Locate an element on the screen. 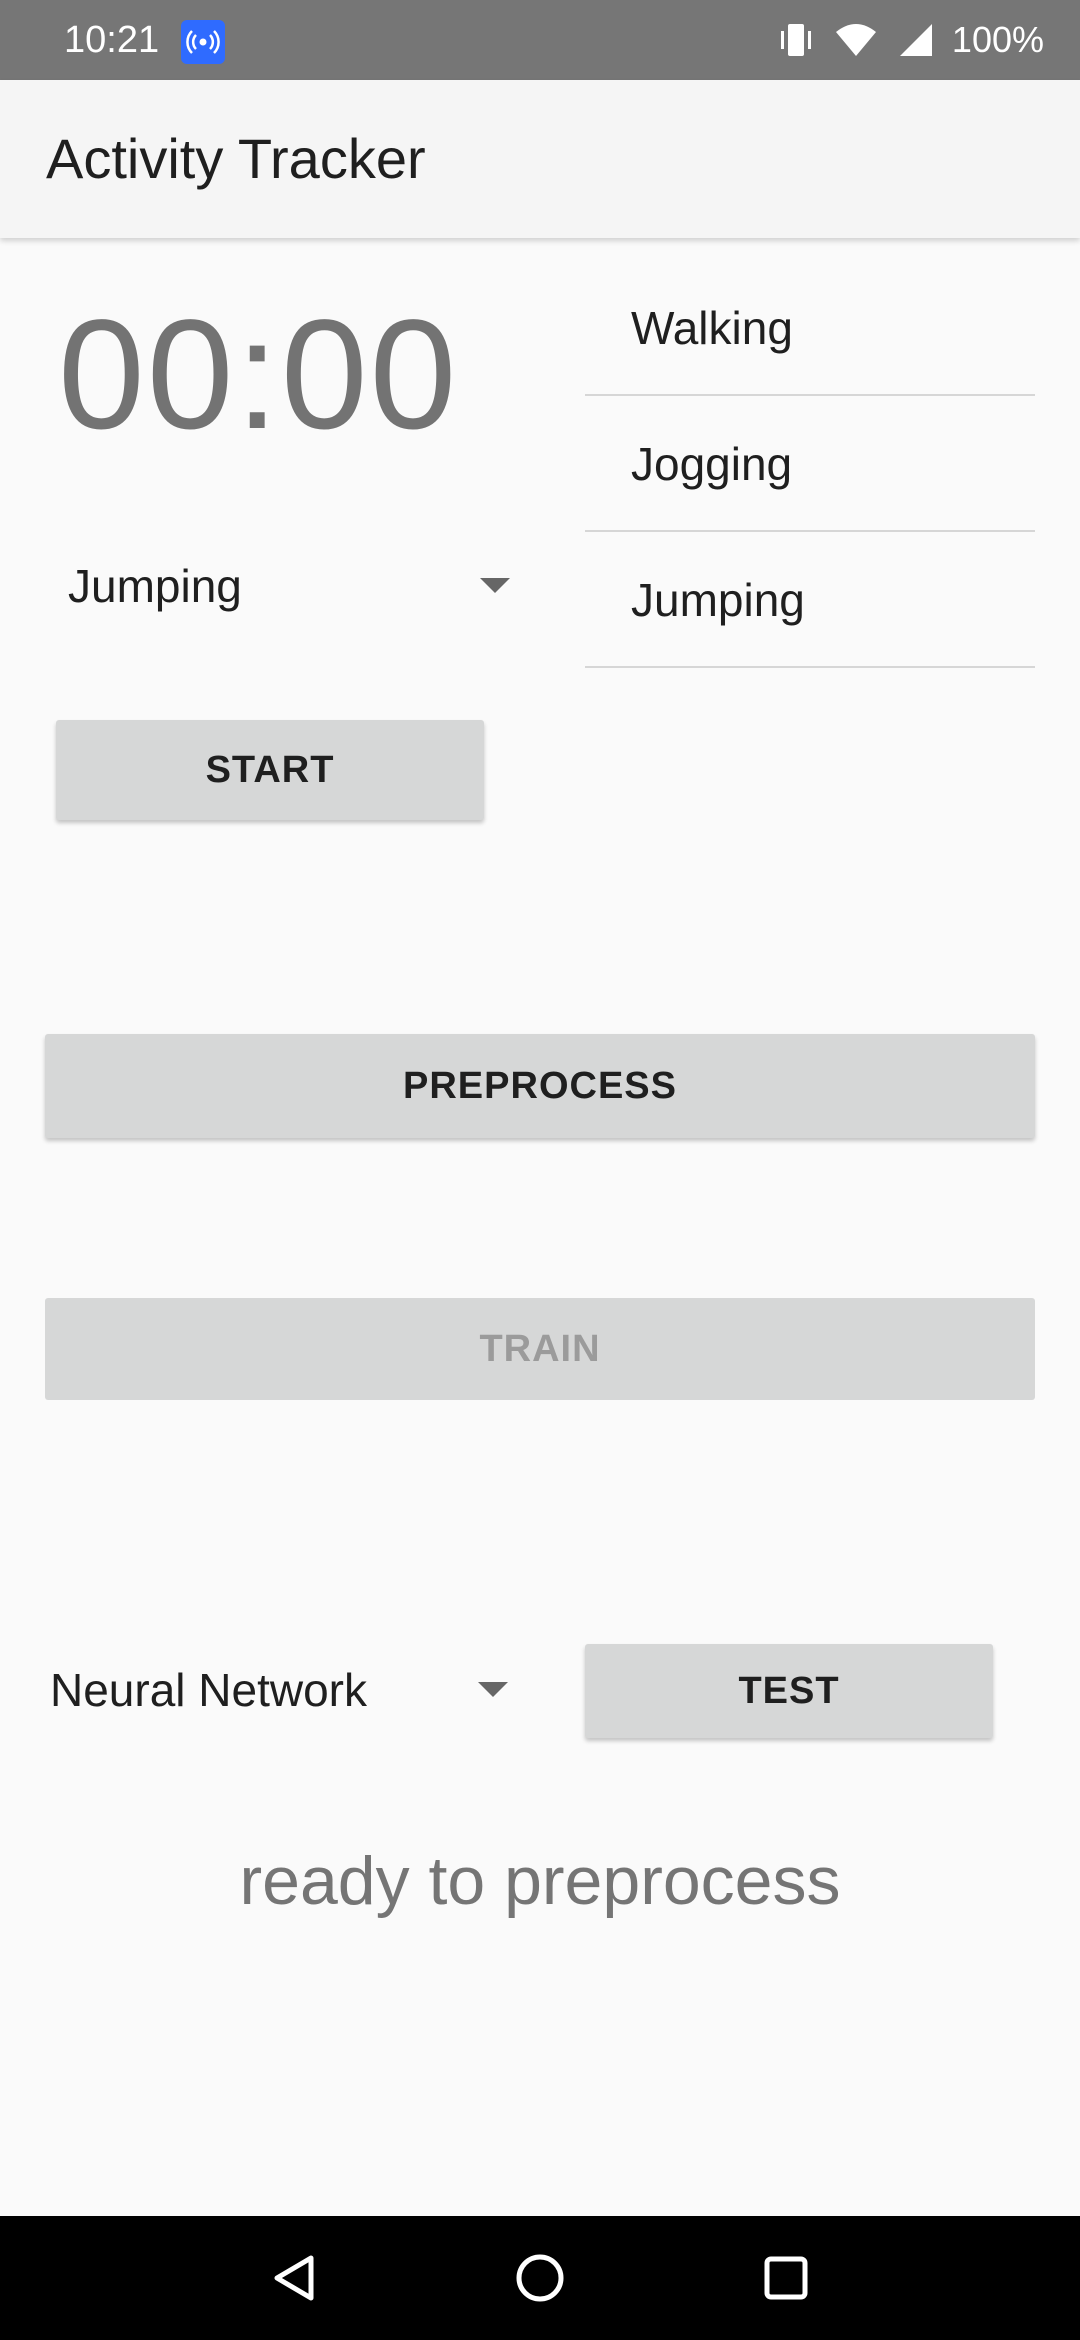 The width and height of the screenshot is (1080, 2340). home-icon is located at coordinates (540, 2278).